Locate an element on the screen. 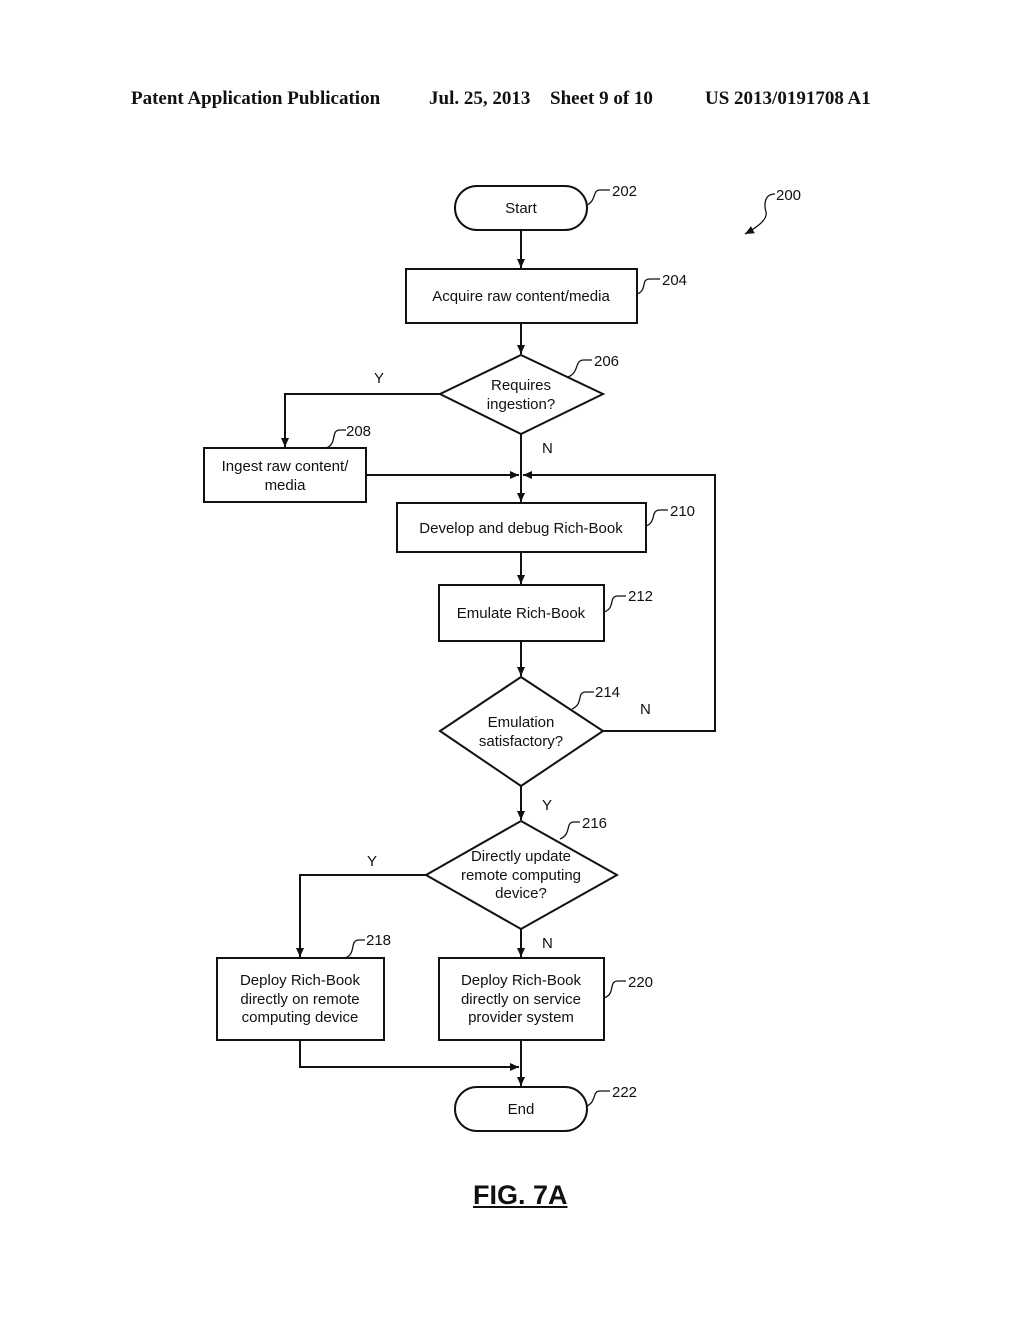 Image resolution: width=1024 pixels, height=1320 pixels. develop-label: Develop and debug Rich-Book is located at coordinates (521, 528).